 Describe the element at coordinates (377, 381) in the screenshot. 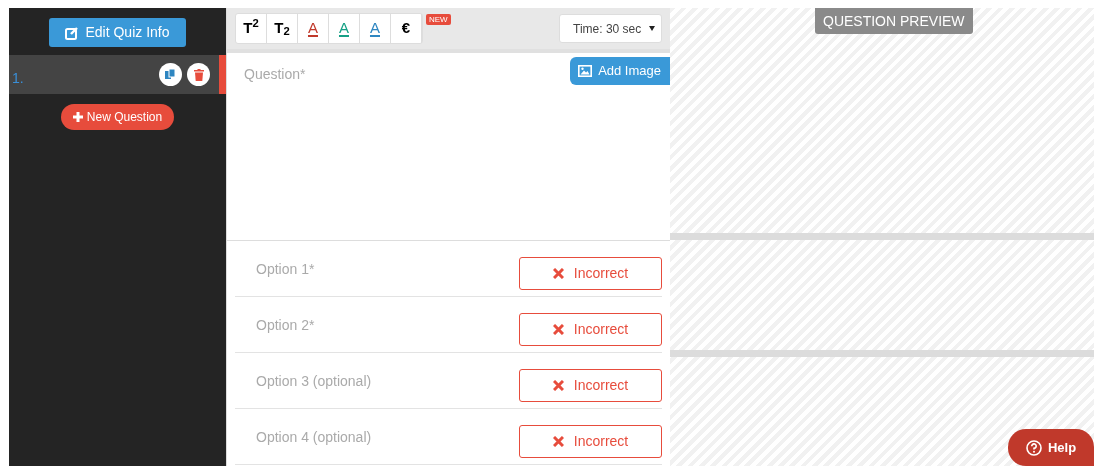

I see `option-input: Option 3 (optional)` at that location.